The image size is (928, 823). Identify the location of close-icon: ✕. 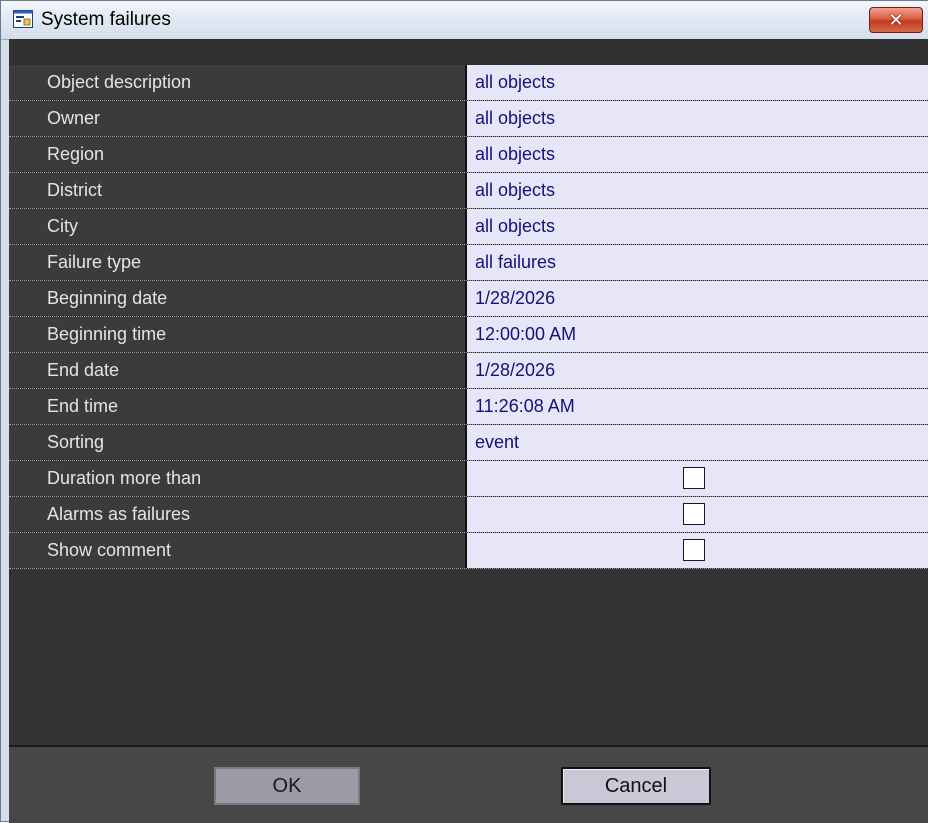
(896, 20).